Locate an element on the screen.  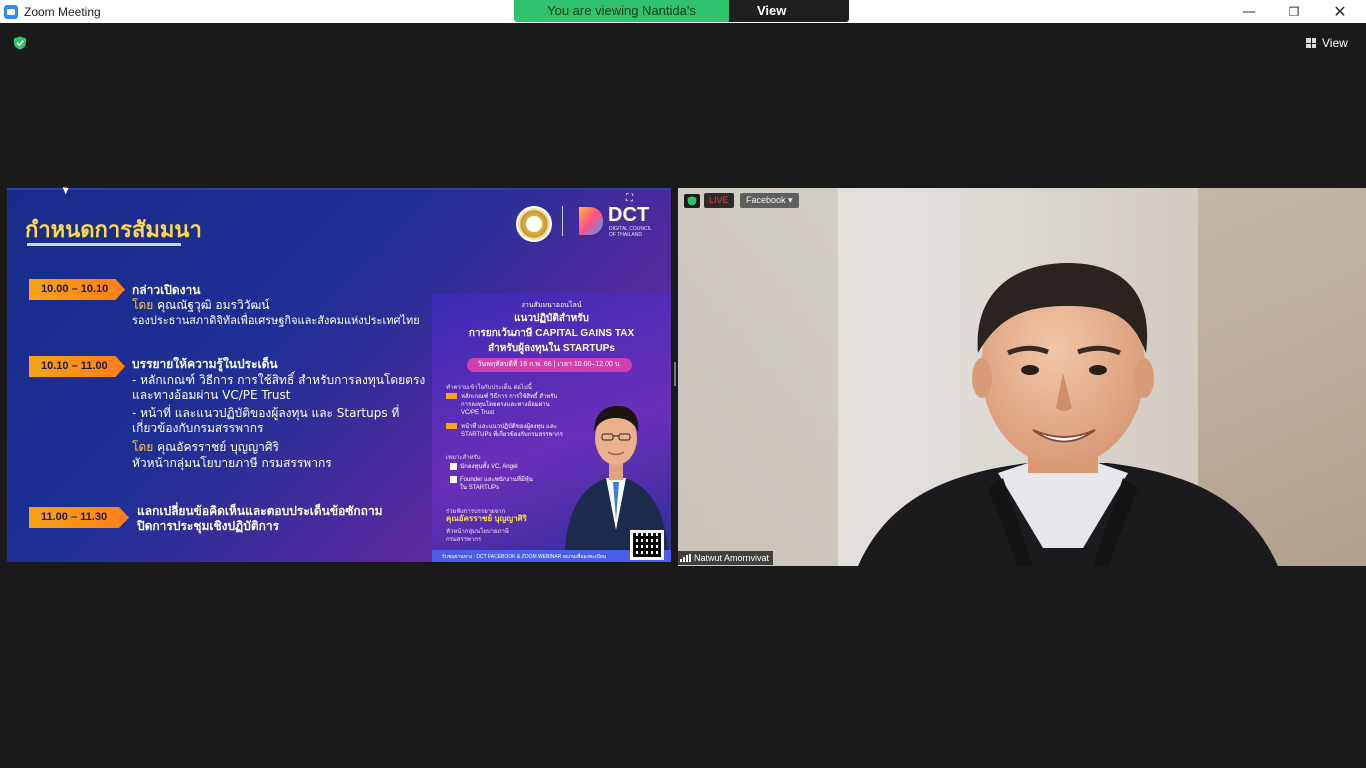
poster-kicker: งานสัมมนาออนไลน์ is located at coordinates (551, 305).